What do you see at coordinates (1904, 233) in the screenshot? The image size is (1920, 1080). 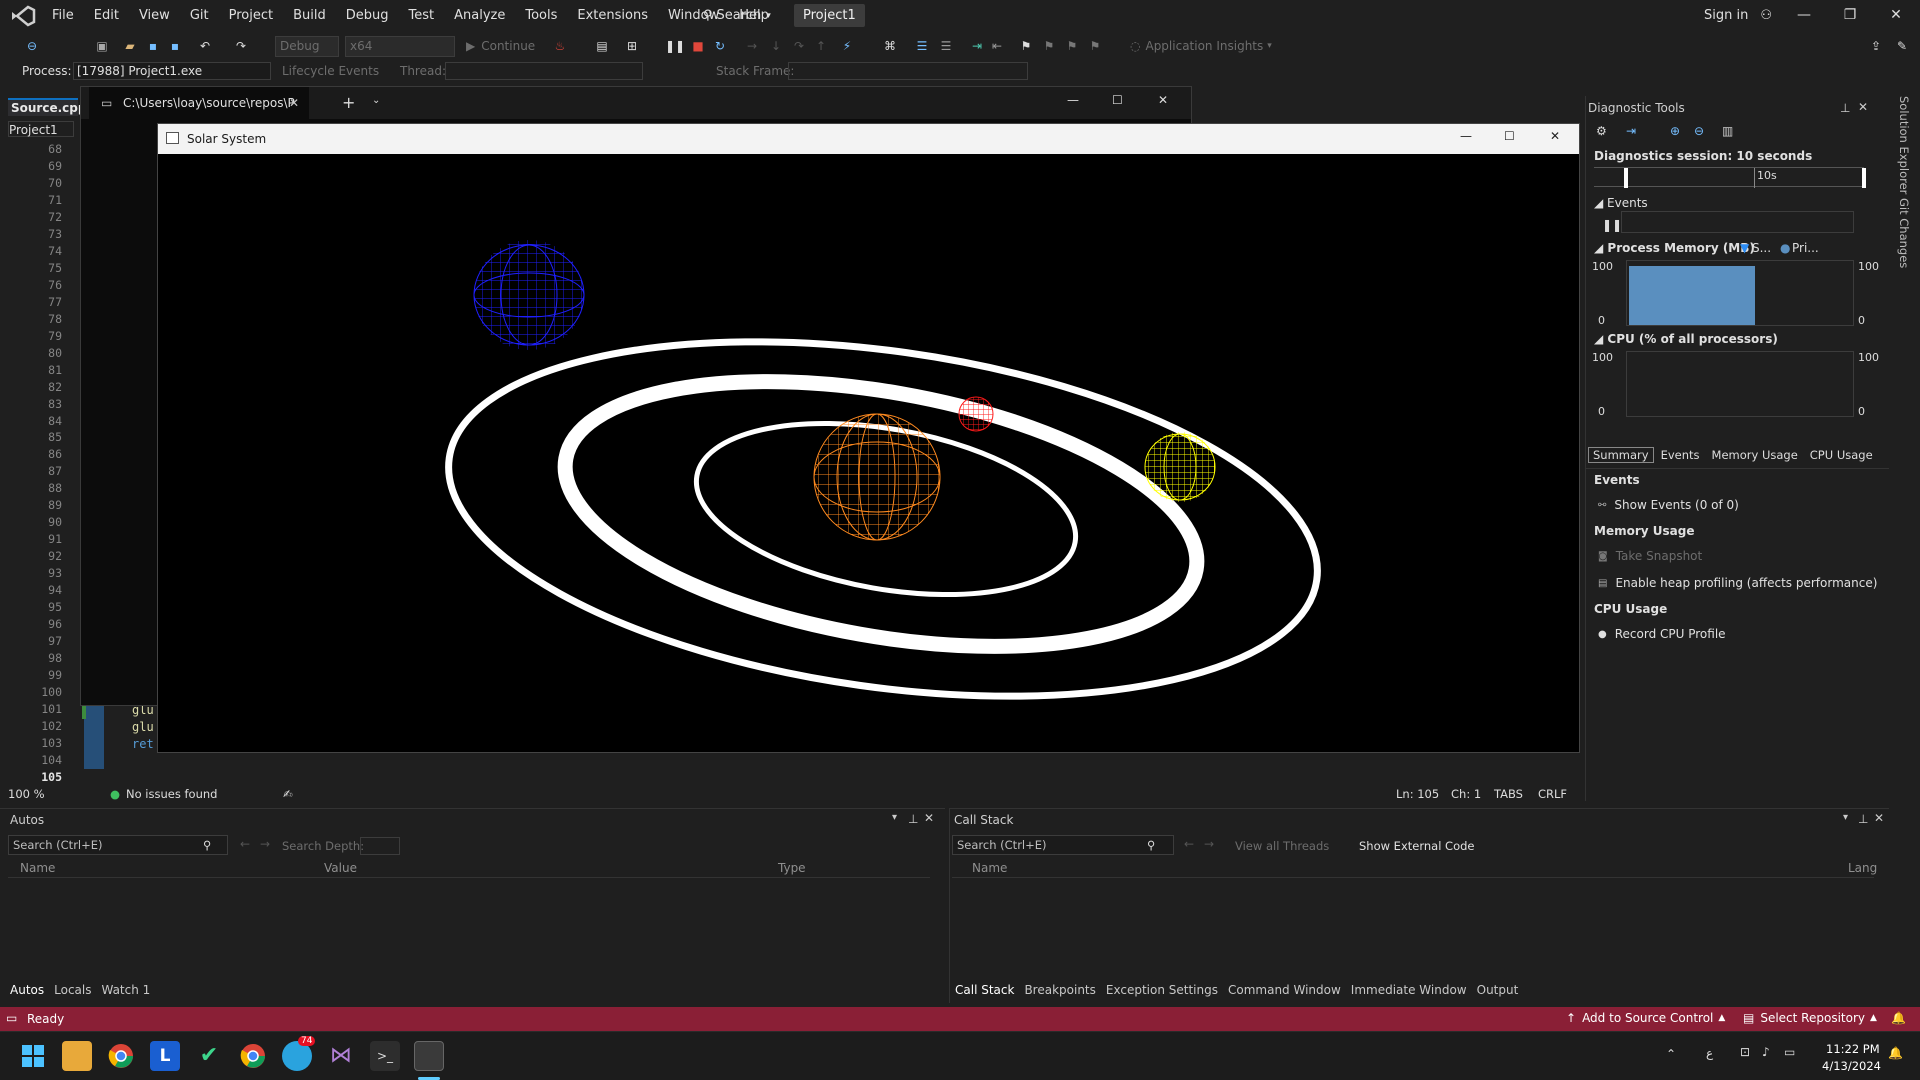 I see `git-changes-tab: Git Changes` at bounding box center [1904, 233].